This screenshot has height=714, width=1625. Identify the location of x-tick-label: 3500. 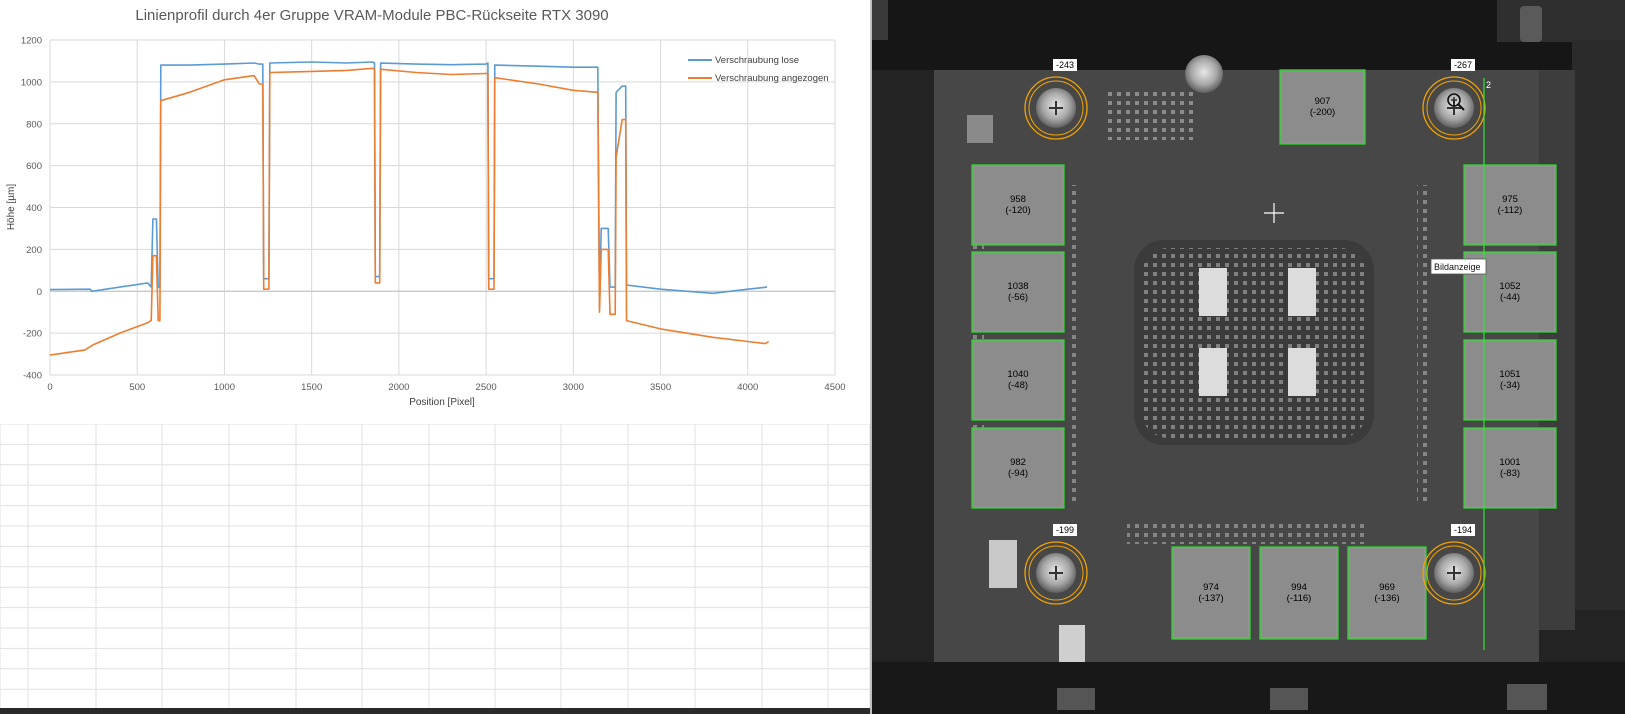
(660, 387).